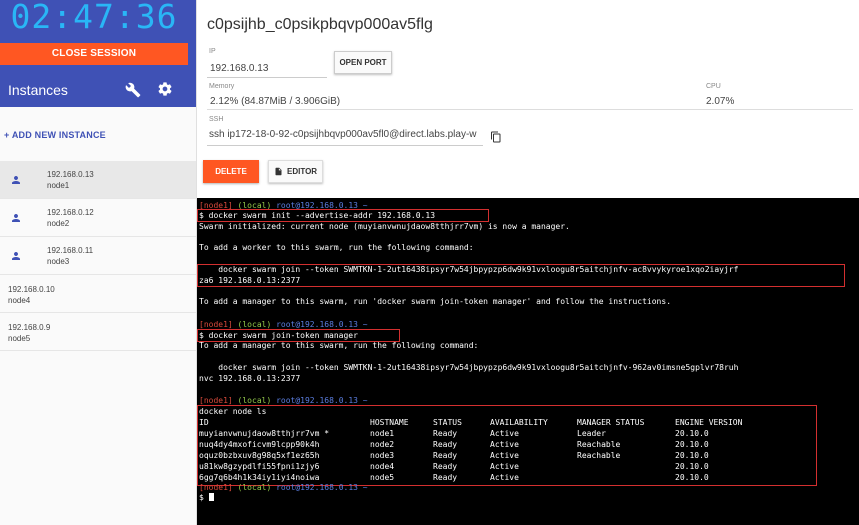 The height and width of the screenshot is (525, 859). I want to click on instances-title: Instances, so click(38, 90).